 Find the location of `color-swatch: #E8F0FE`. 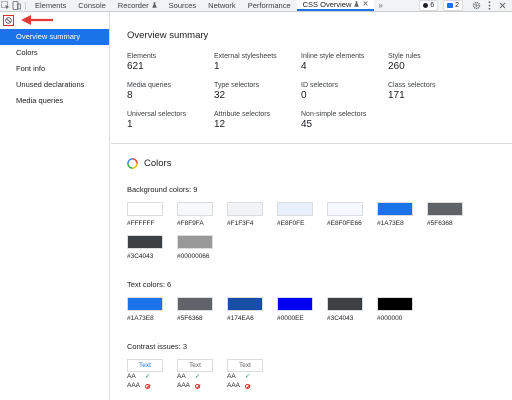

color-swatch: #E8F0FE is located at coordinates (302, 214).